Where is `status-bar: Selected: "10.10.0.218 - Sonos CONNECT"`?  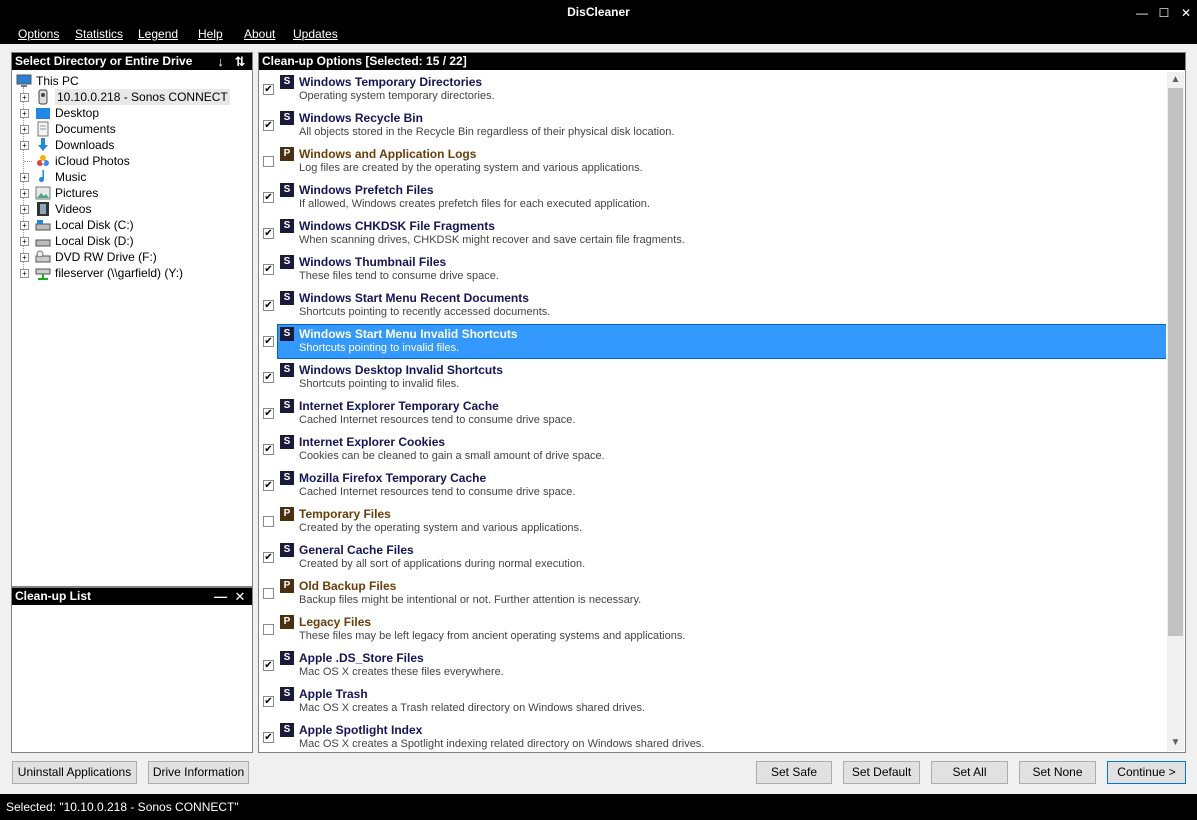
status-bar: Selected: "10.10.0.218 - Sonos CONNECT" is located at coordinates (598, 807).